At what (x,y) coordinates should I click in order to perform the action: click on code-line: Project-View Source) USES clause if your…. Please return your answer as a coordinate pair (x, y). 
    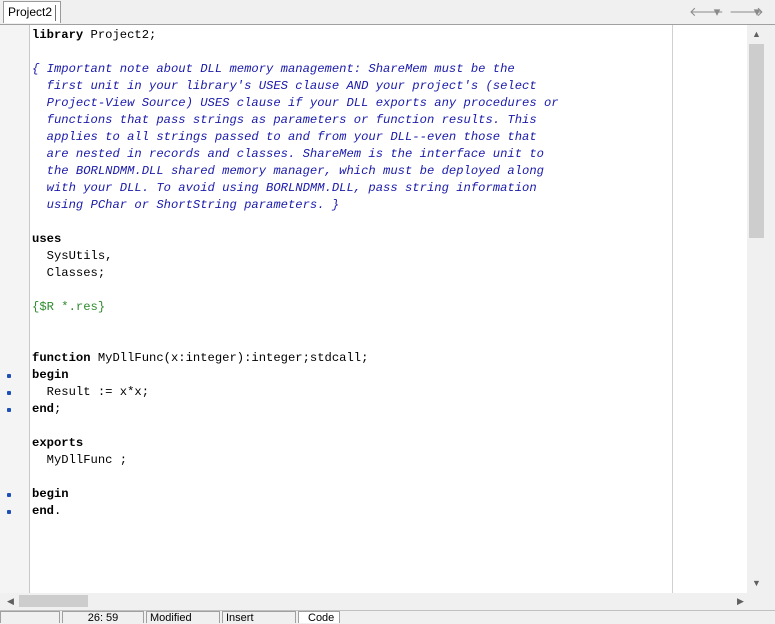
    Looking at the image, I should click on (295, 103).